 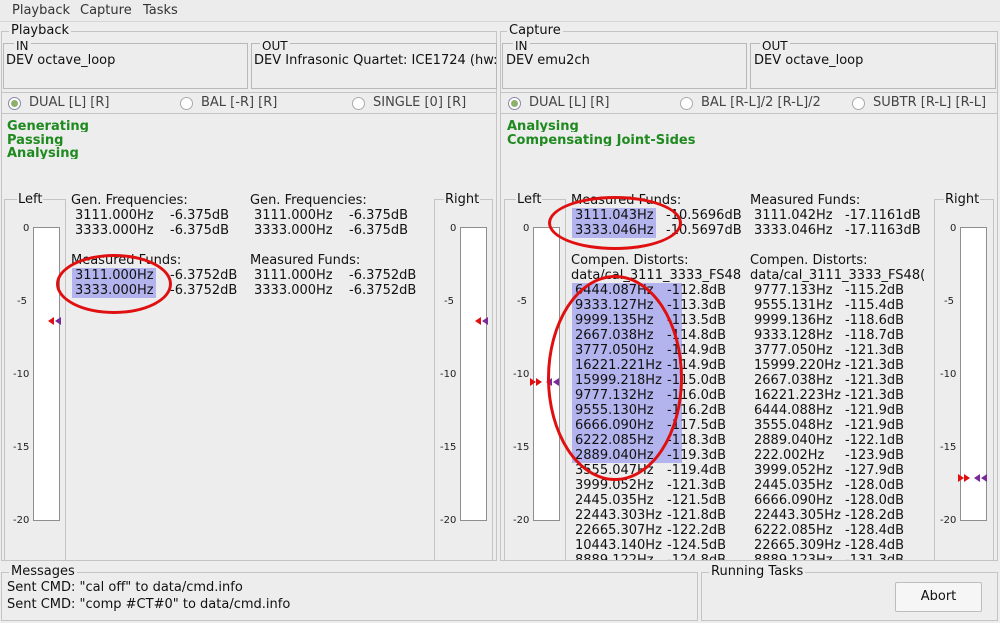 I want to click on messages-title: Messages, so click(x=43, y=571).